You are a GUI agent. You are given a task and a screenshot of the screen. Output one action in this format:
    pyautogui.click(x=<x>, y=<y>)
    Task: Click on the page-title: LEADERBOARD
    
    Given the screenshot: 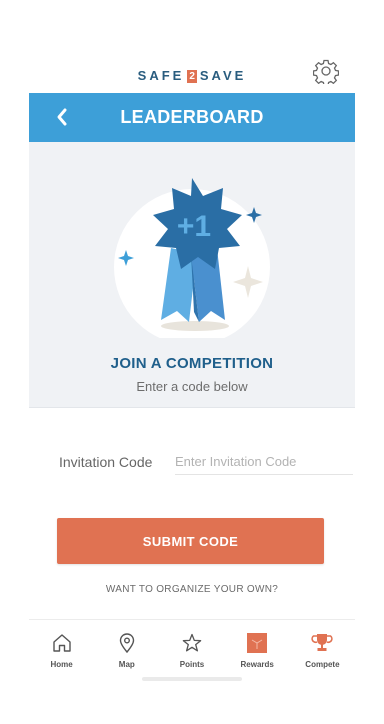 What is the action you would take?
    pyautogui.click(x=192, y=117)
    